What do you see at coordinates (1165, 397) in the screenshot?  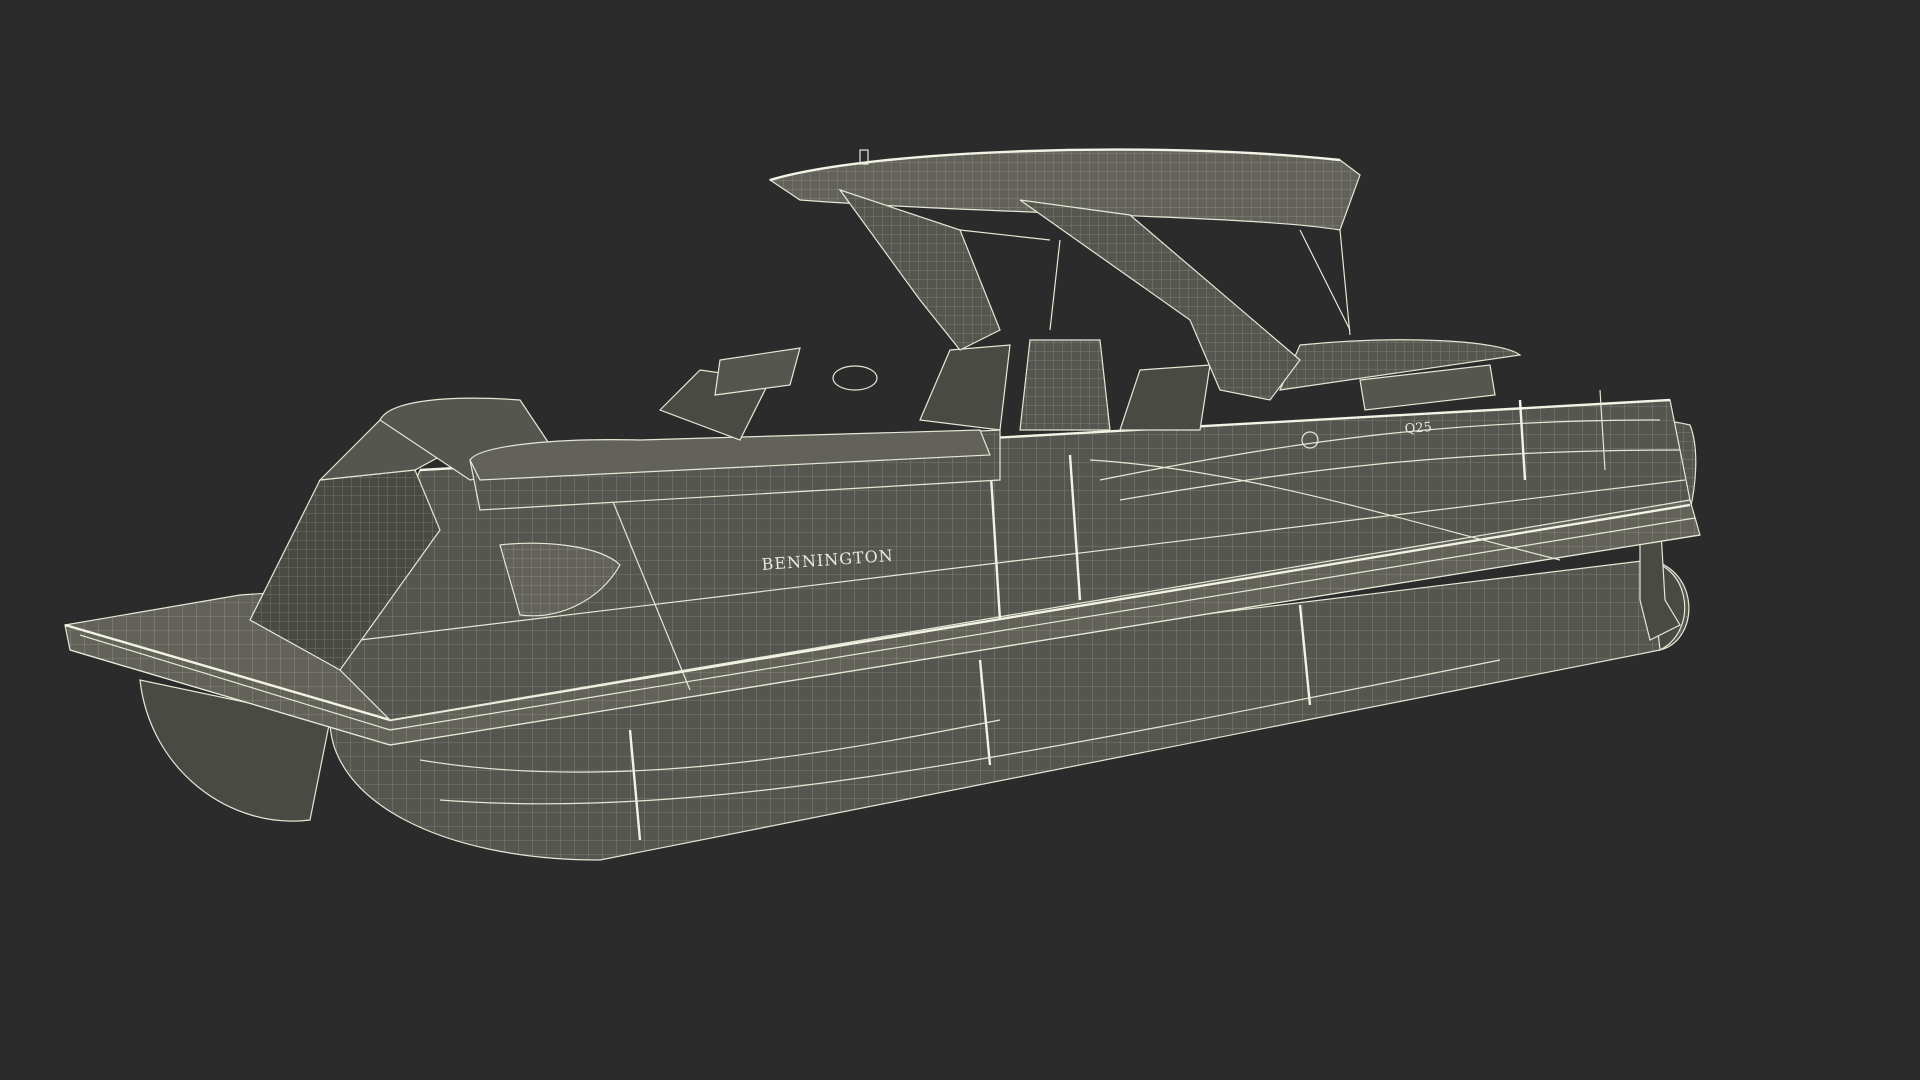 I see `passenger-seat` at bounding box center [1165, 397].